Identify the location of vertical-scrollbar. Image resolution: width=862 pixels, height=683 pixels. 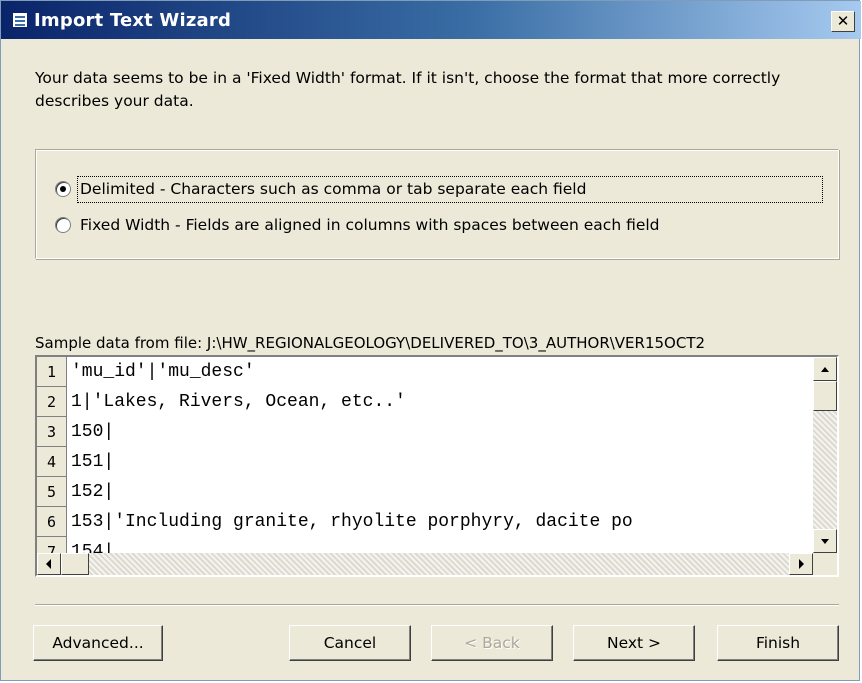
(825, 455).